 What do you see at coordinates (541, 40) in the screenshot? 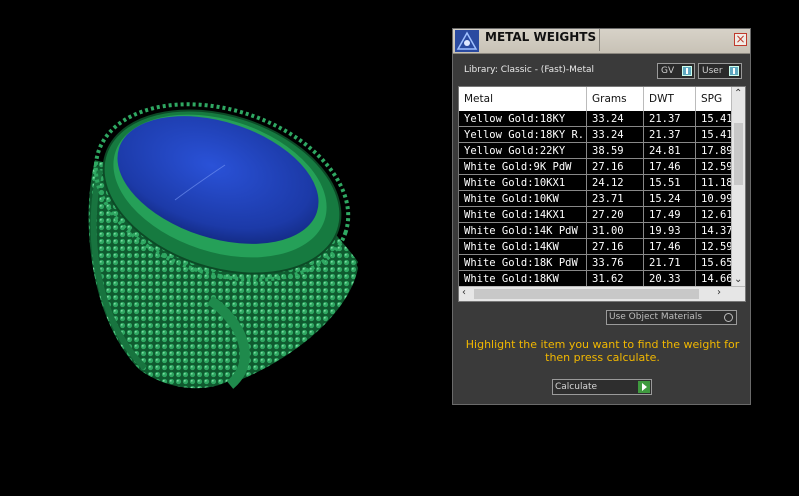
I see `dialog-title: METAL WEIGHTS` at bounding box center [541, 40].